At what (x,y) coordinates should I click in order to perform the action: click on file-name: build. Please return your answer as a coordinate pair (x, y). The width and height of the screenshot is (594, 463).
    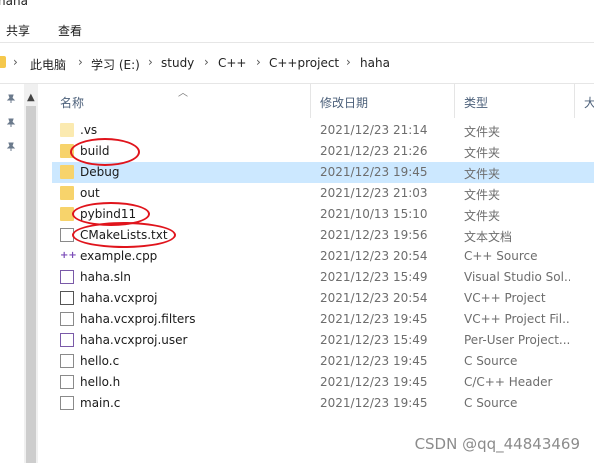
    Looking at the image, I should click on (95, 151).